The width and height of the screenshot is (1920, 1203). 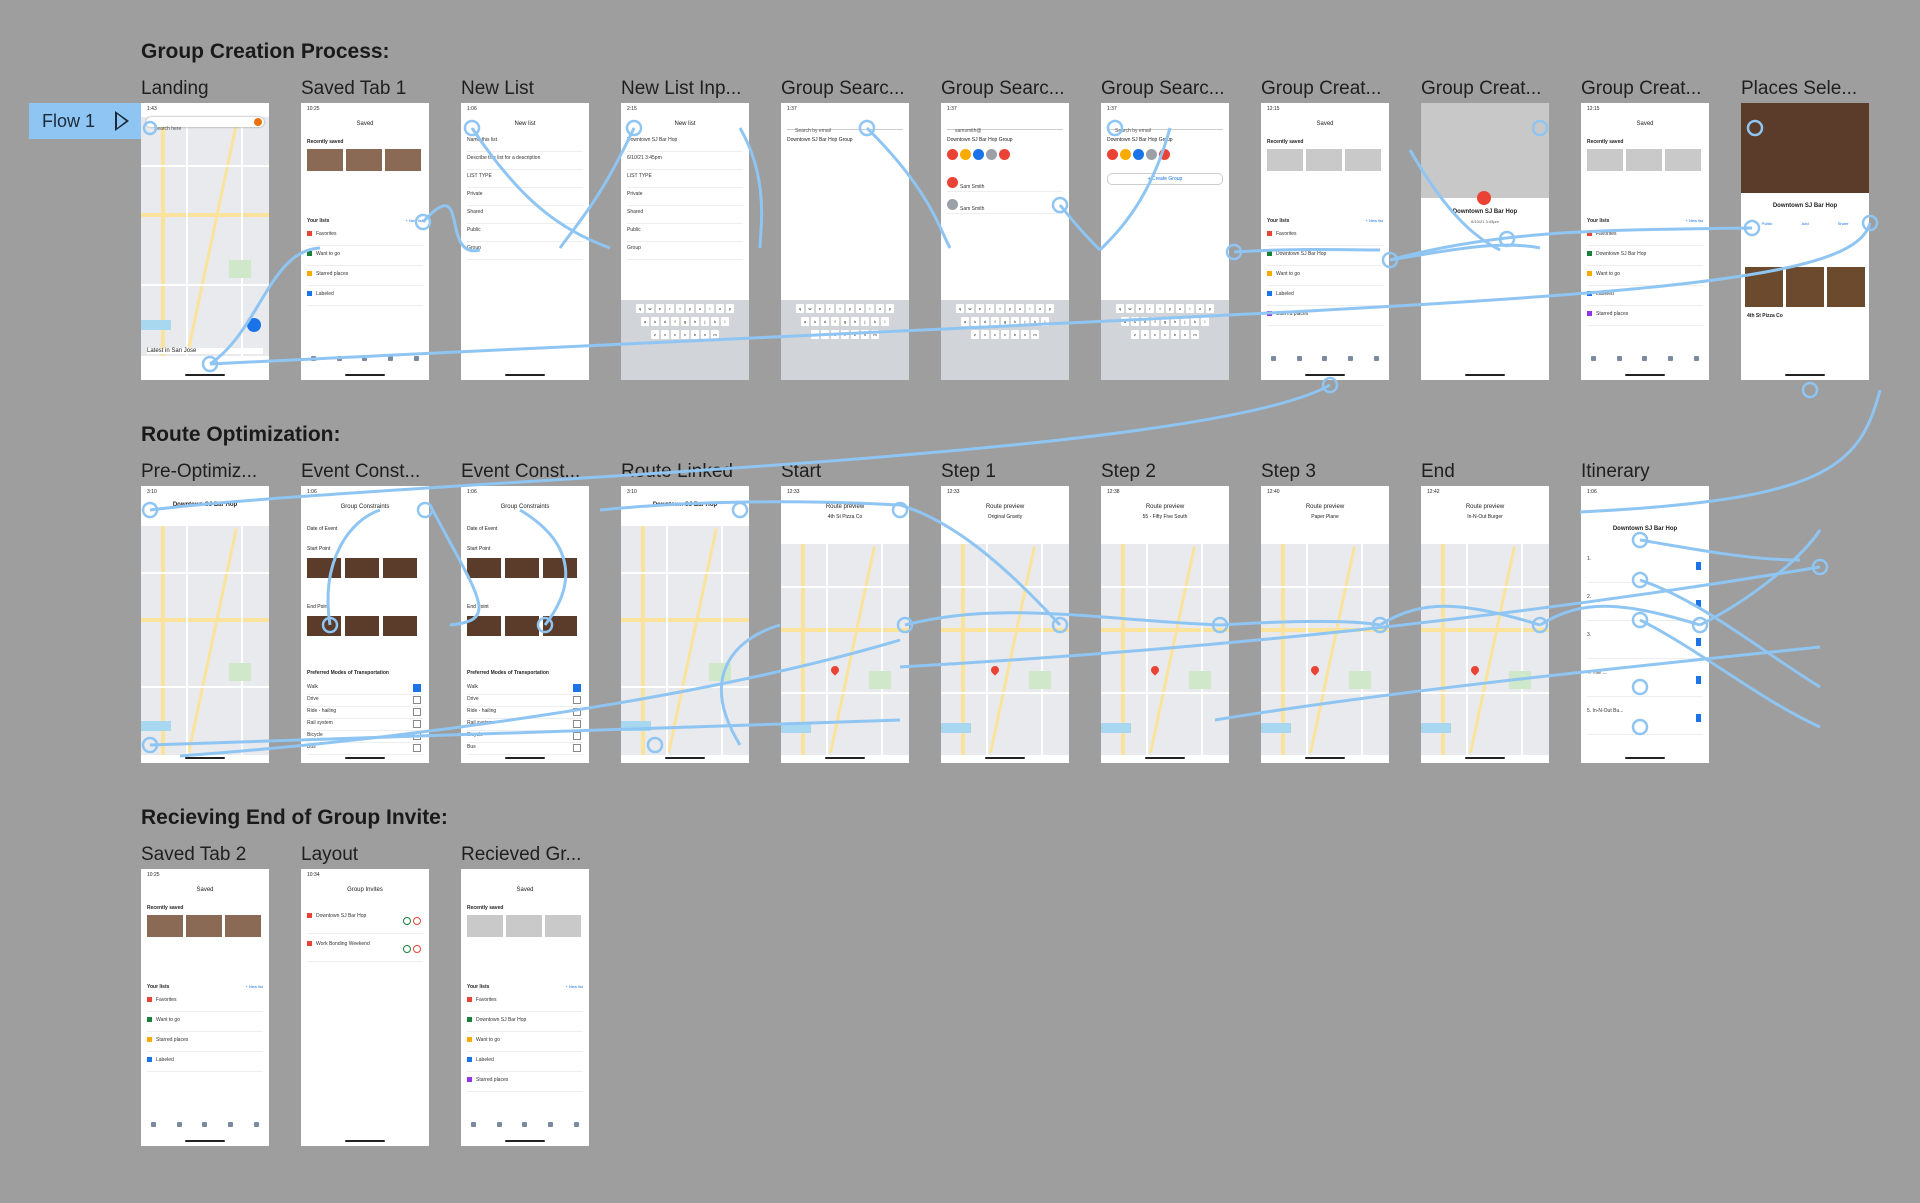 What do you see at coordinates (1843, 223) in the screenshot?
I see `action-button: Share` at bounding box center [1843, 223].